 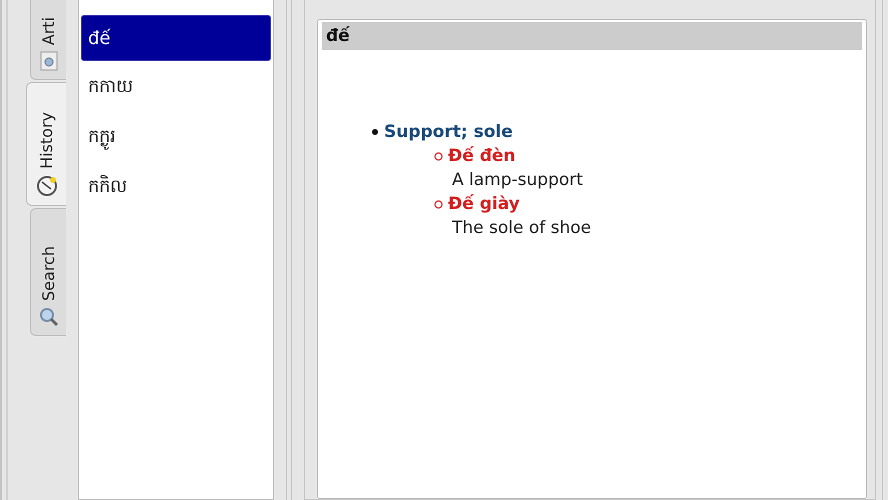 I want to click on history-item: កកាយ, so click(x=176, y=87).